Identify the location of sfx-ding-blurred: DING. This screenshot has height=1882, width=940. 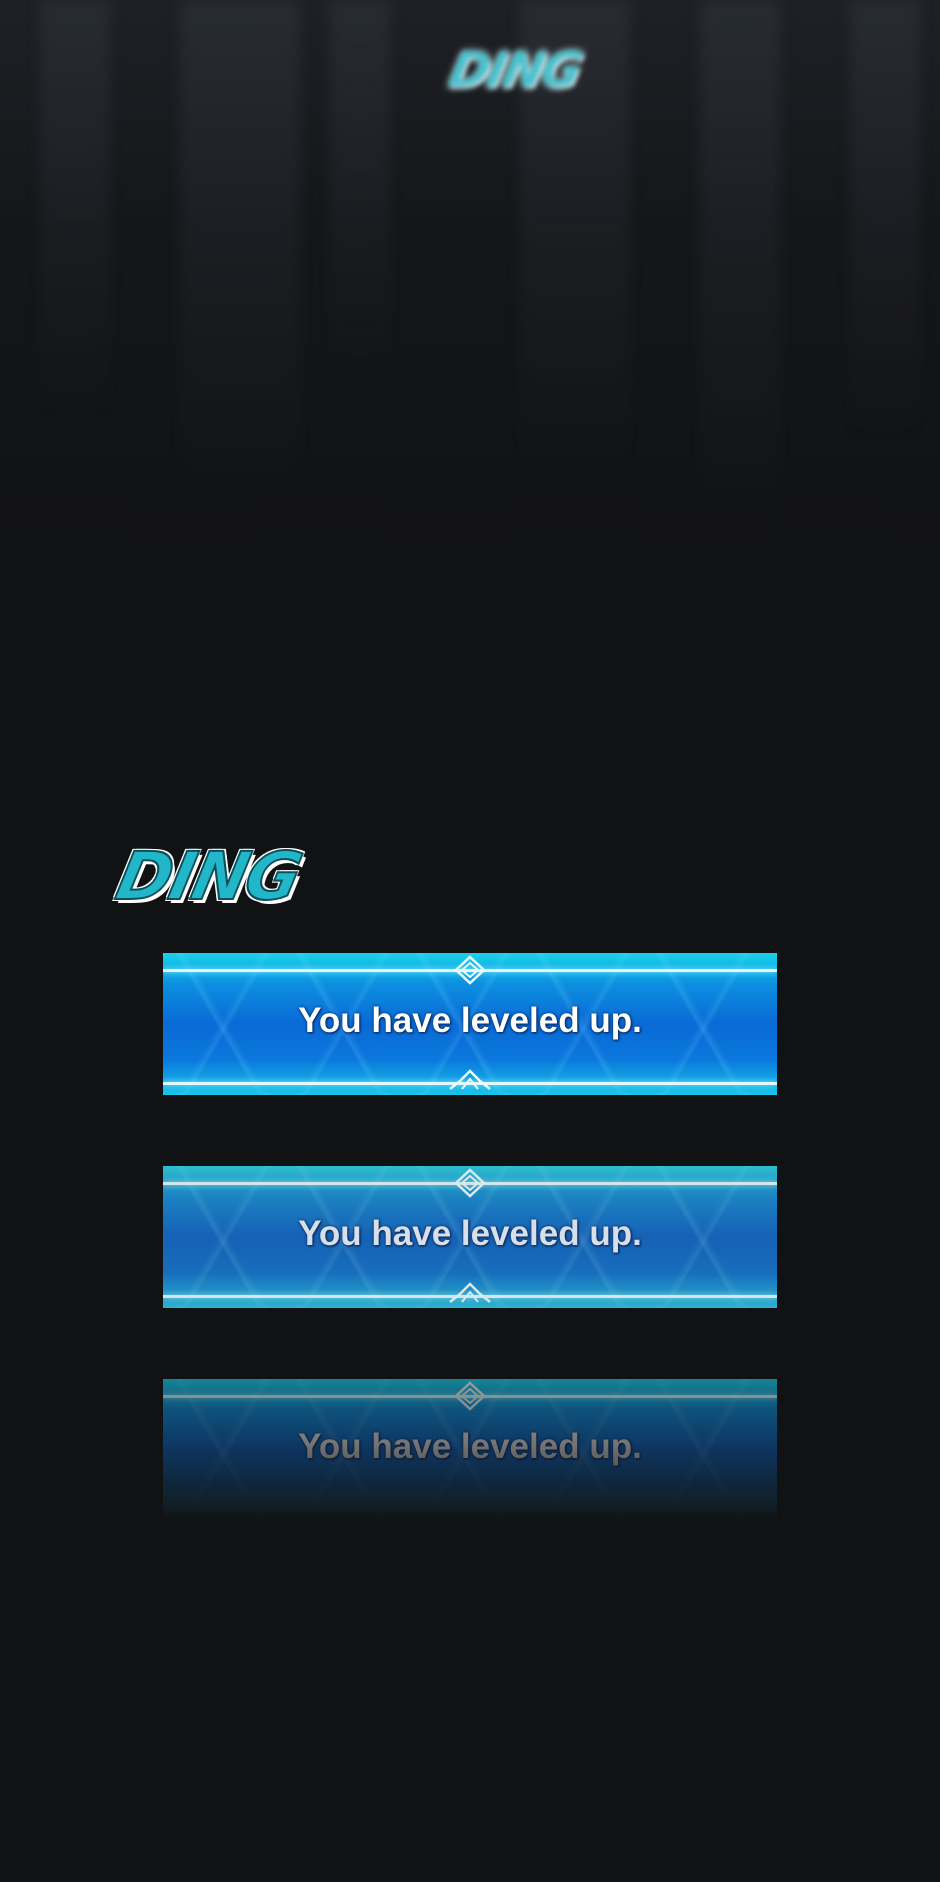
(515, 70).